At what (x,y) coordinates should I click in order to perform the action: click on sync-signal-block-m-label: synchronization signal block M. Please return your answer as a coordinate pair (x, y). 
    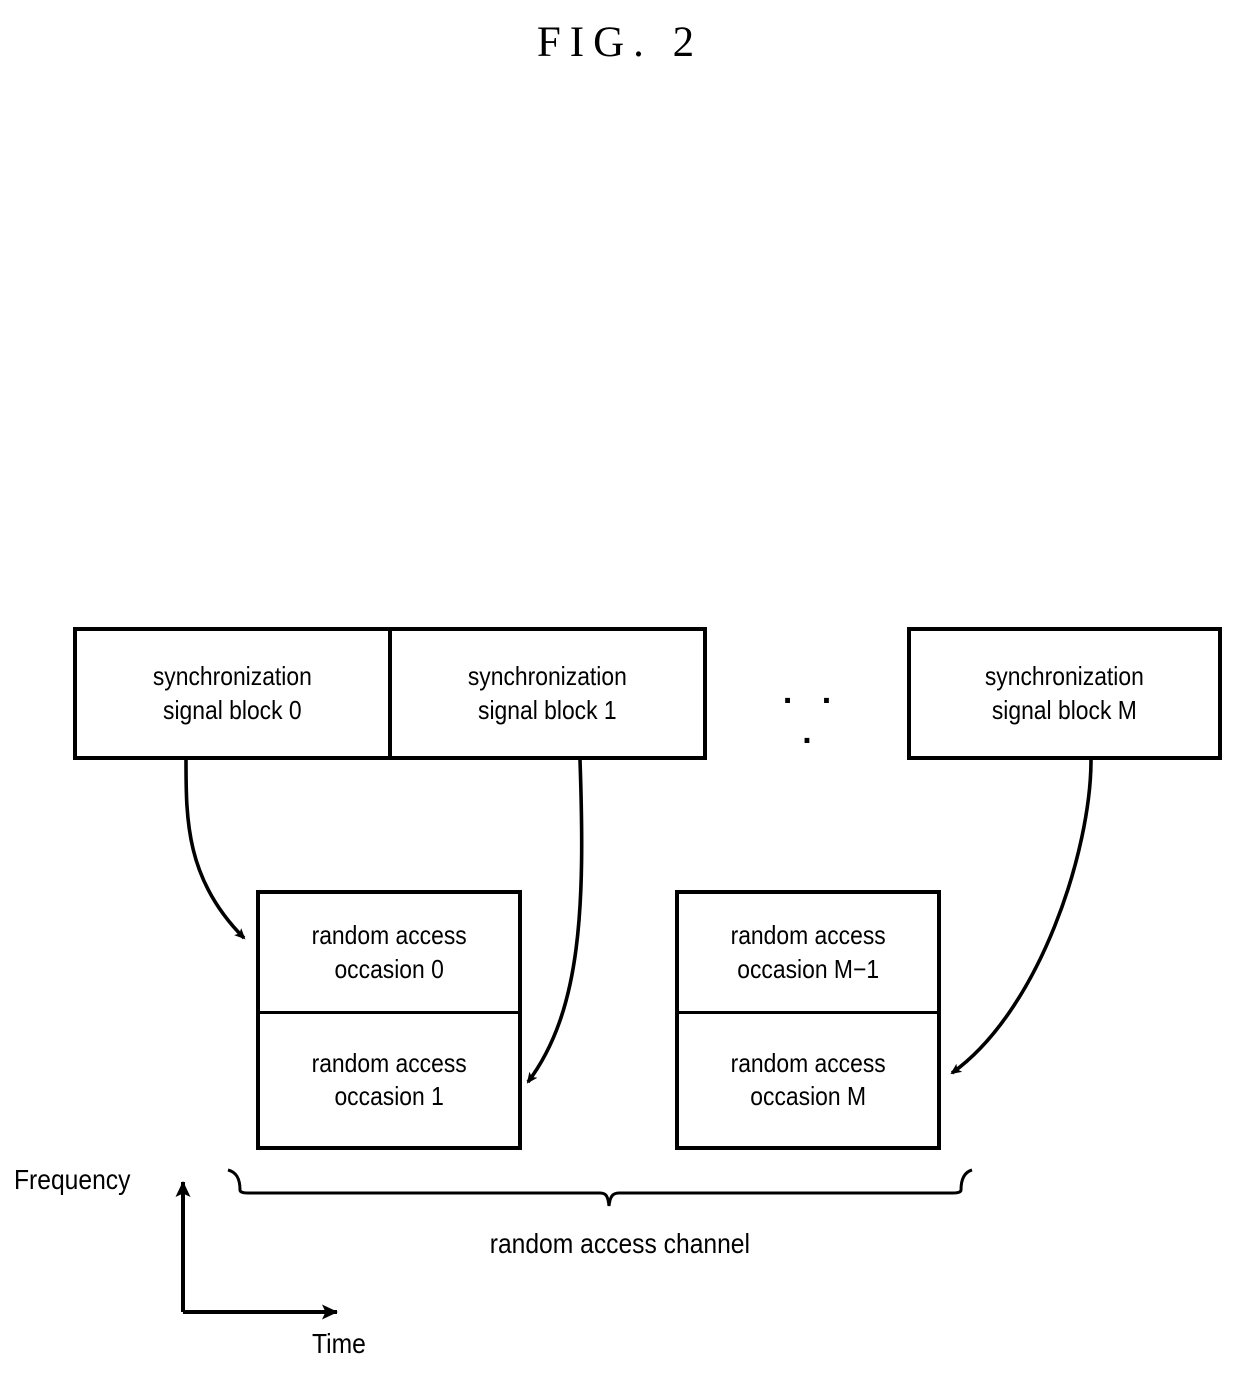
    Looking at the image, I should click on (1064, 693).